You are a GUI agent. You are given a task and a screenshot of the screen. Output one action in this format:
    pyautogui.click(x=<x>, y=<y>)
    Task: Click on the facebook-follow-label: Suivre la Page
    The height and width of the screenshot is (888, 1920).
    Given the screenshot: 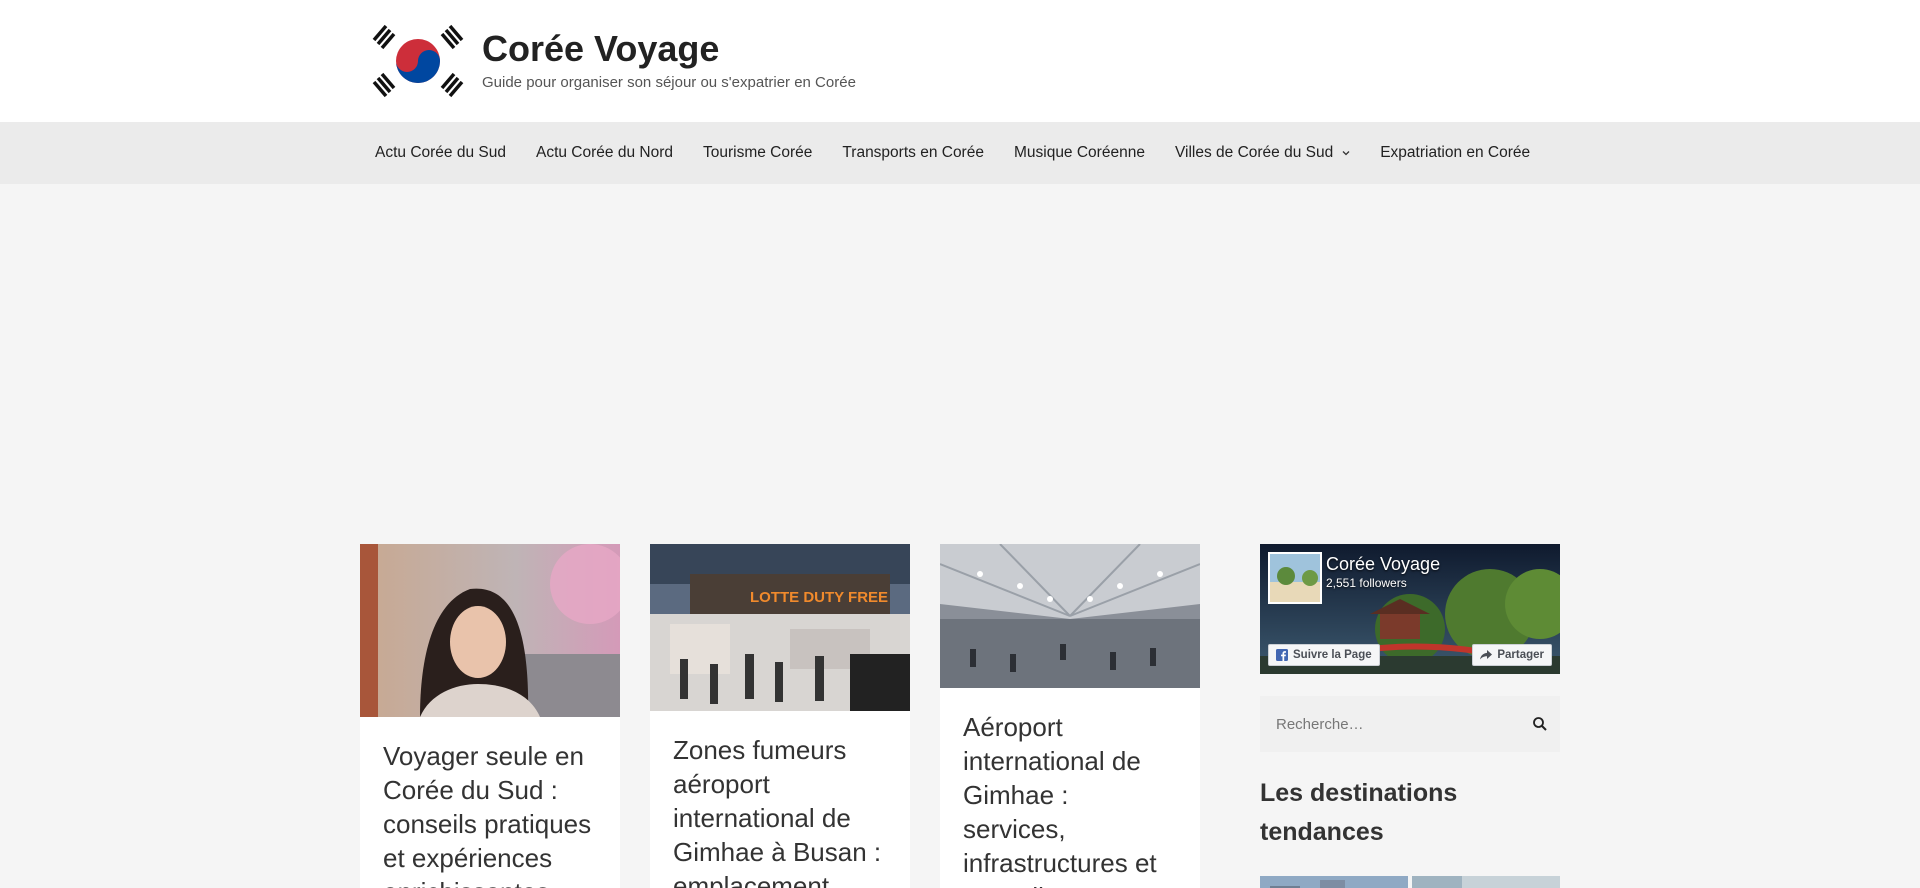 What is the action you would take?
    pyautogui.click(x=1332, y=655)
    